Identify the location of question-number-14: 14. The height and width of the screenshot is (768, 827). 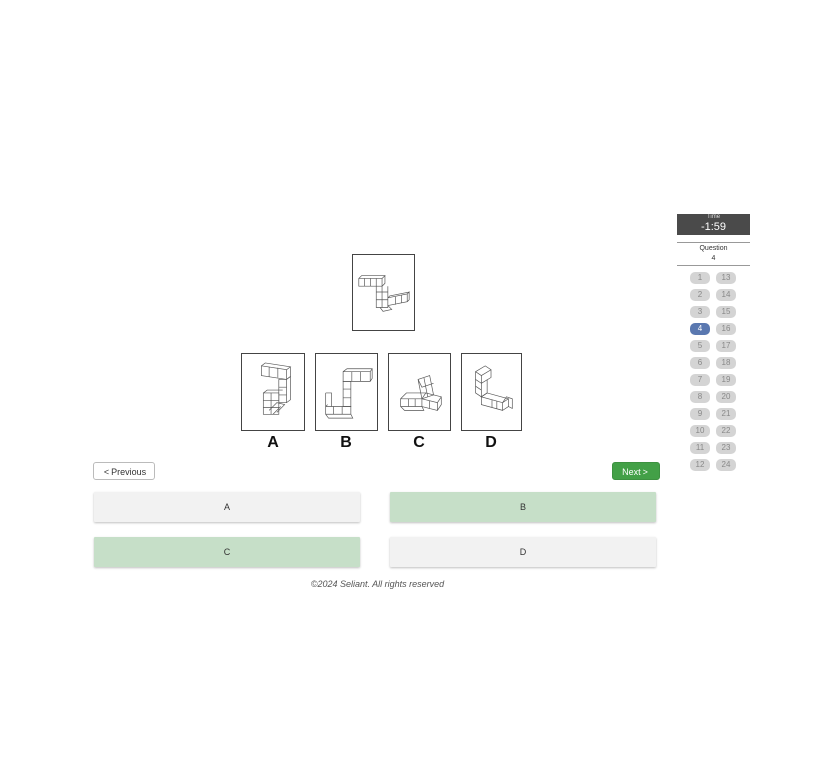
(726, 295).